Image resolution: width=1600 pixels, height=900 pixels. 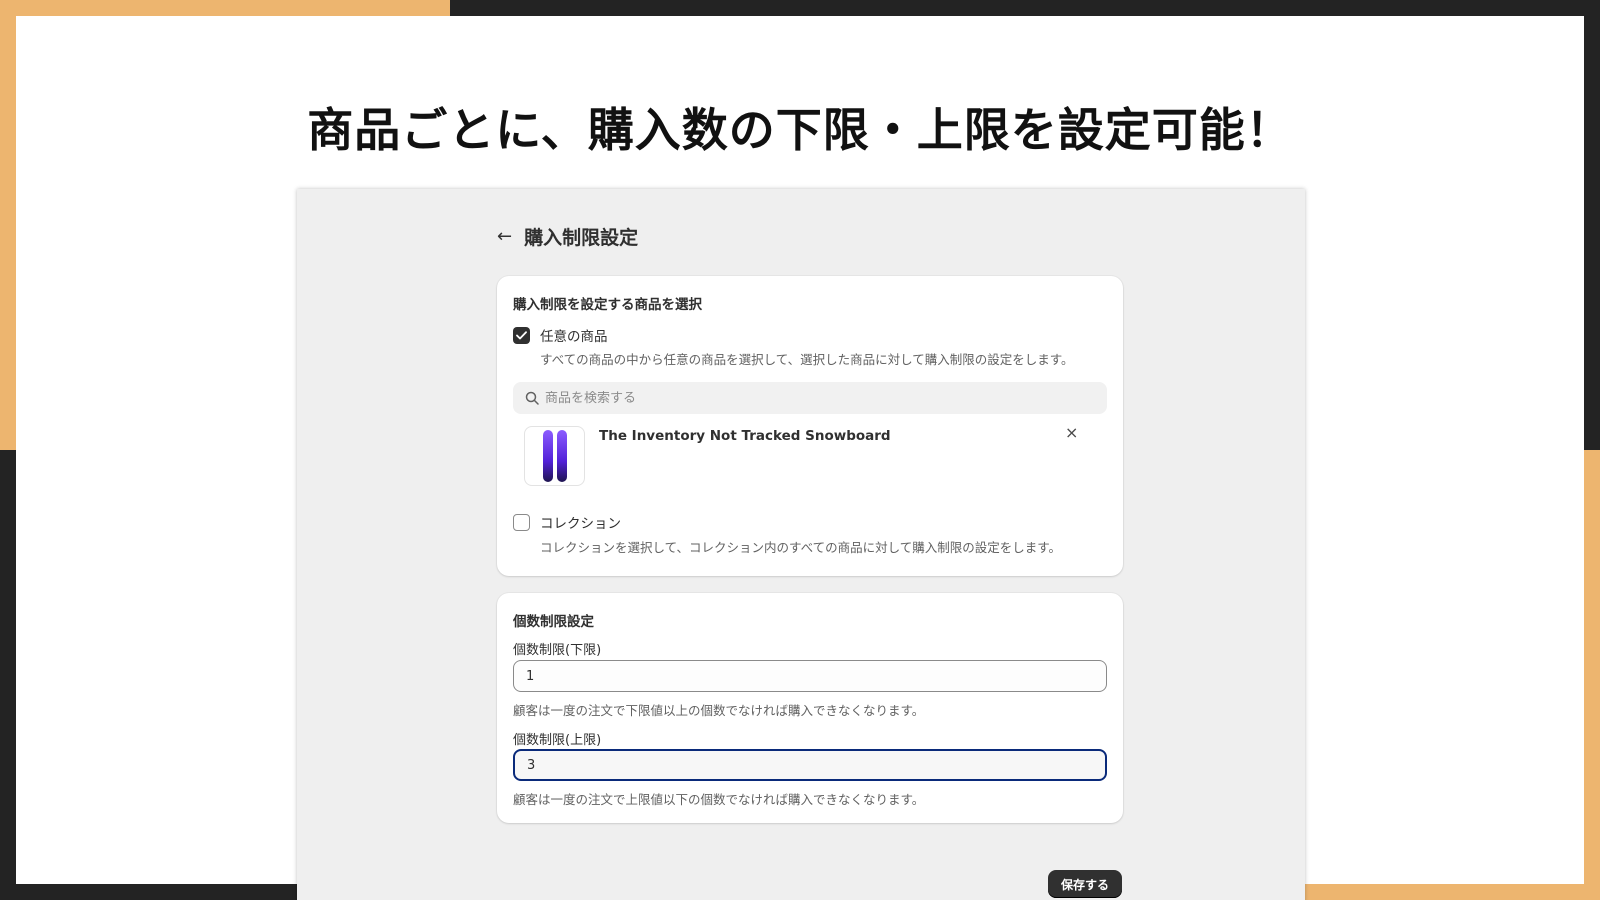 I want to click on any-product-label: 任意の商品, so click(x=574, y=337).